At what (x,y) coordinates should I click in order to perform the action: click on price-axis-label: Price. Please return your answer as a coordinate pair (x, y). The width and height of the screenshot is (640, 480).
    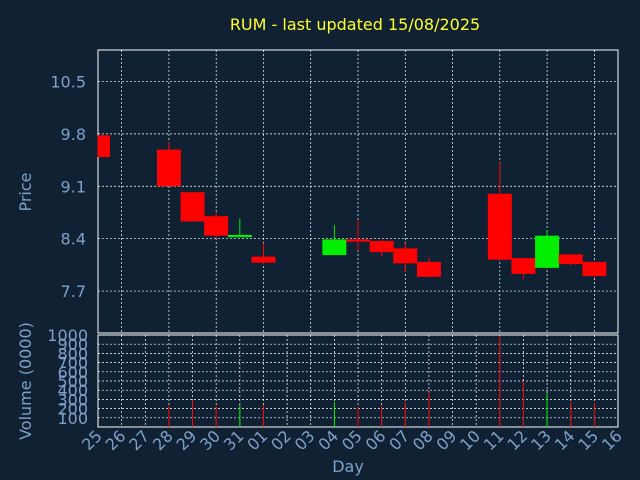
    Looking at the image, I should click on (25, 191).